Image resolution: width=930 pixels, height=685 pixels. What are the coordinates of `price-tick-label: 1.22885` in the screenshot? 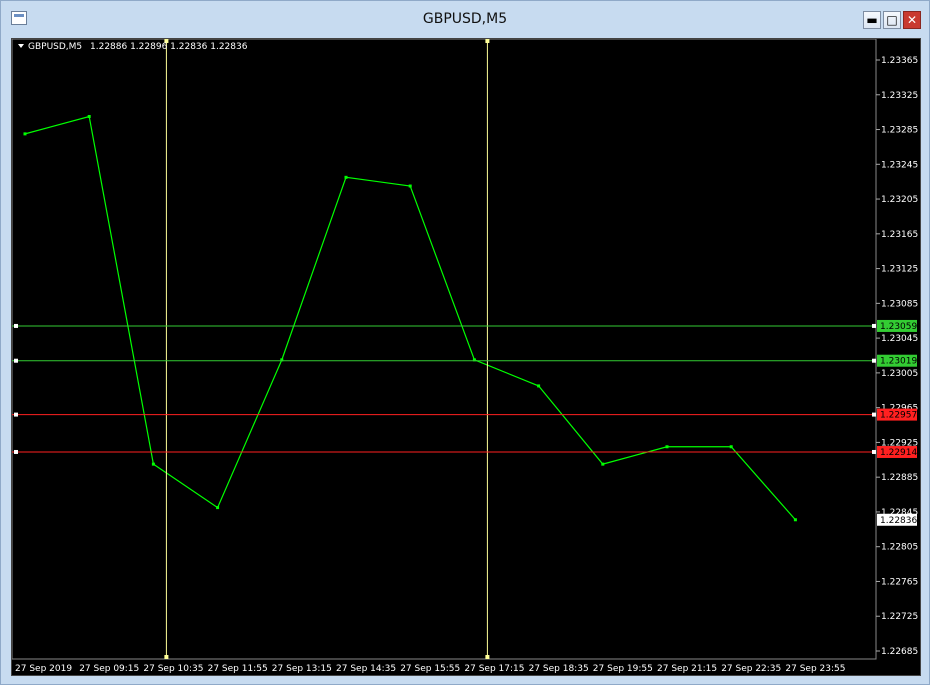 It's located at (899, 478).